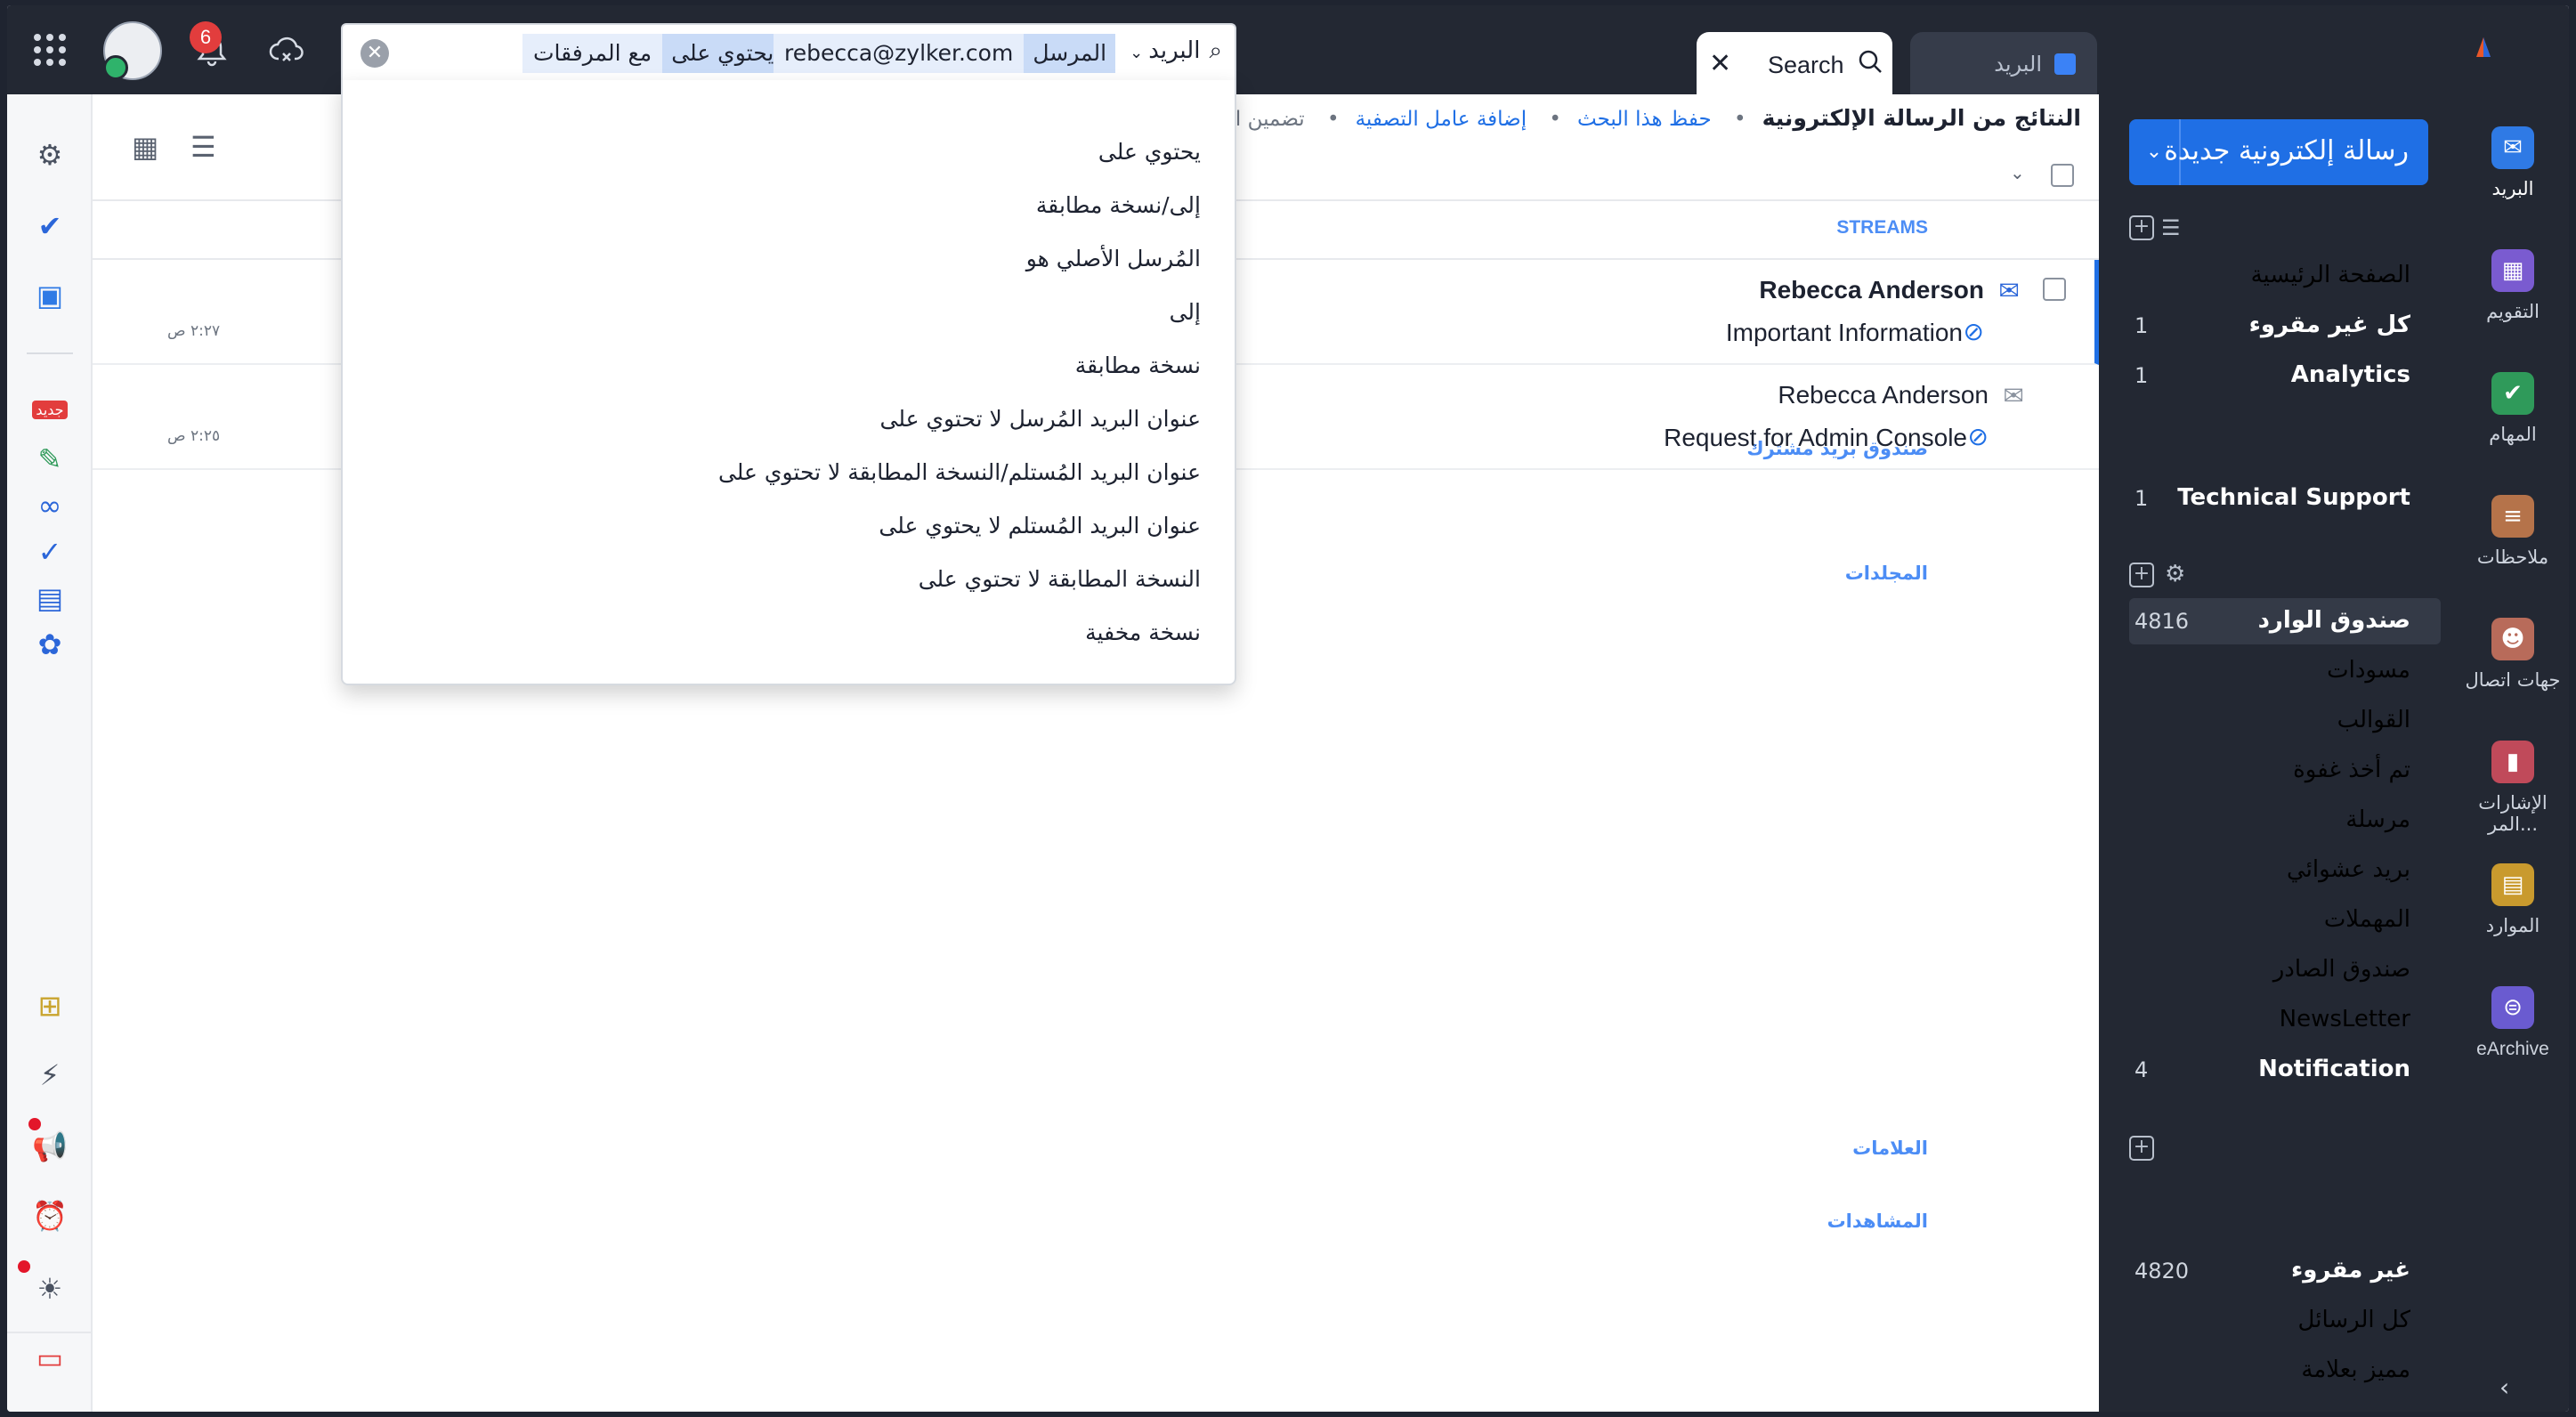 The height and width of the screenshot is (1417, 2576). I want to click on notification-count-badge: 6, so click(206, 37).